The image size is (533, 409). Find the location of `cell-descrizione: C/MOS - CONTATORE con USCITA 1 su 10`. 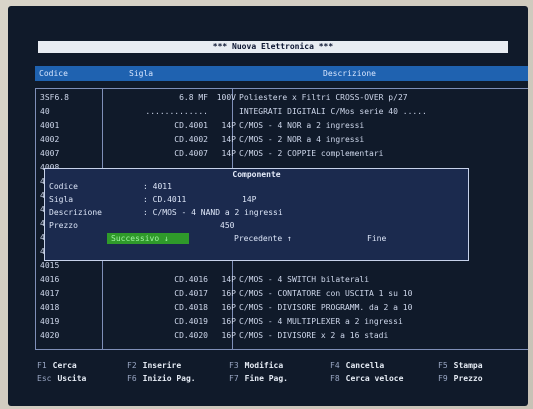

cell-descrizione: C/MOS - CONTATORE con USCITA 1 su 10 is located at coordinates (326, 293).